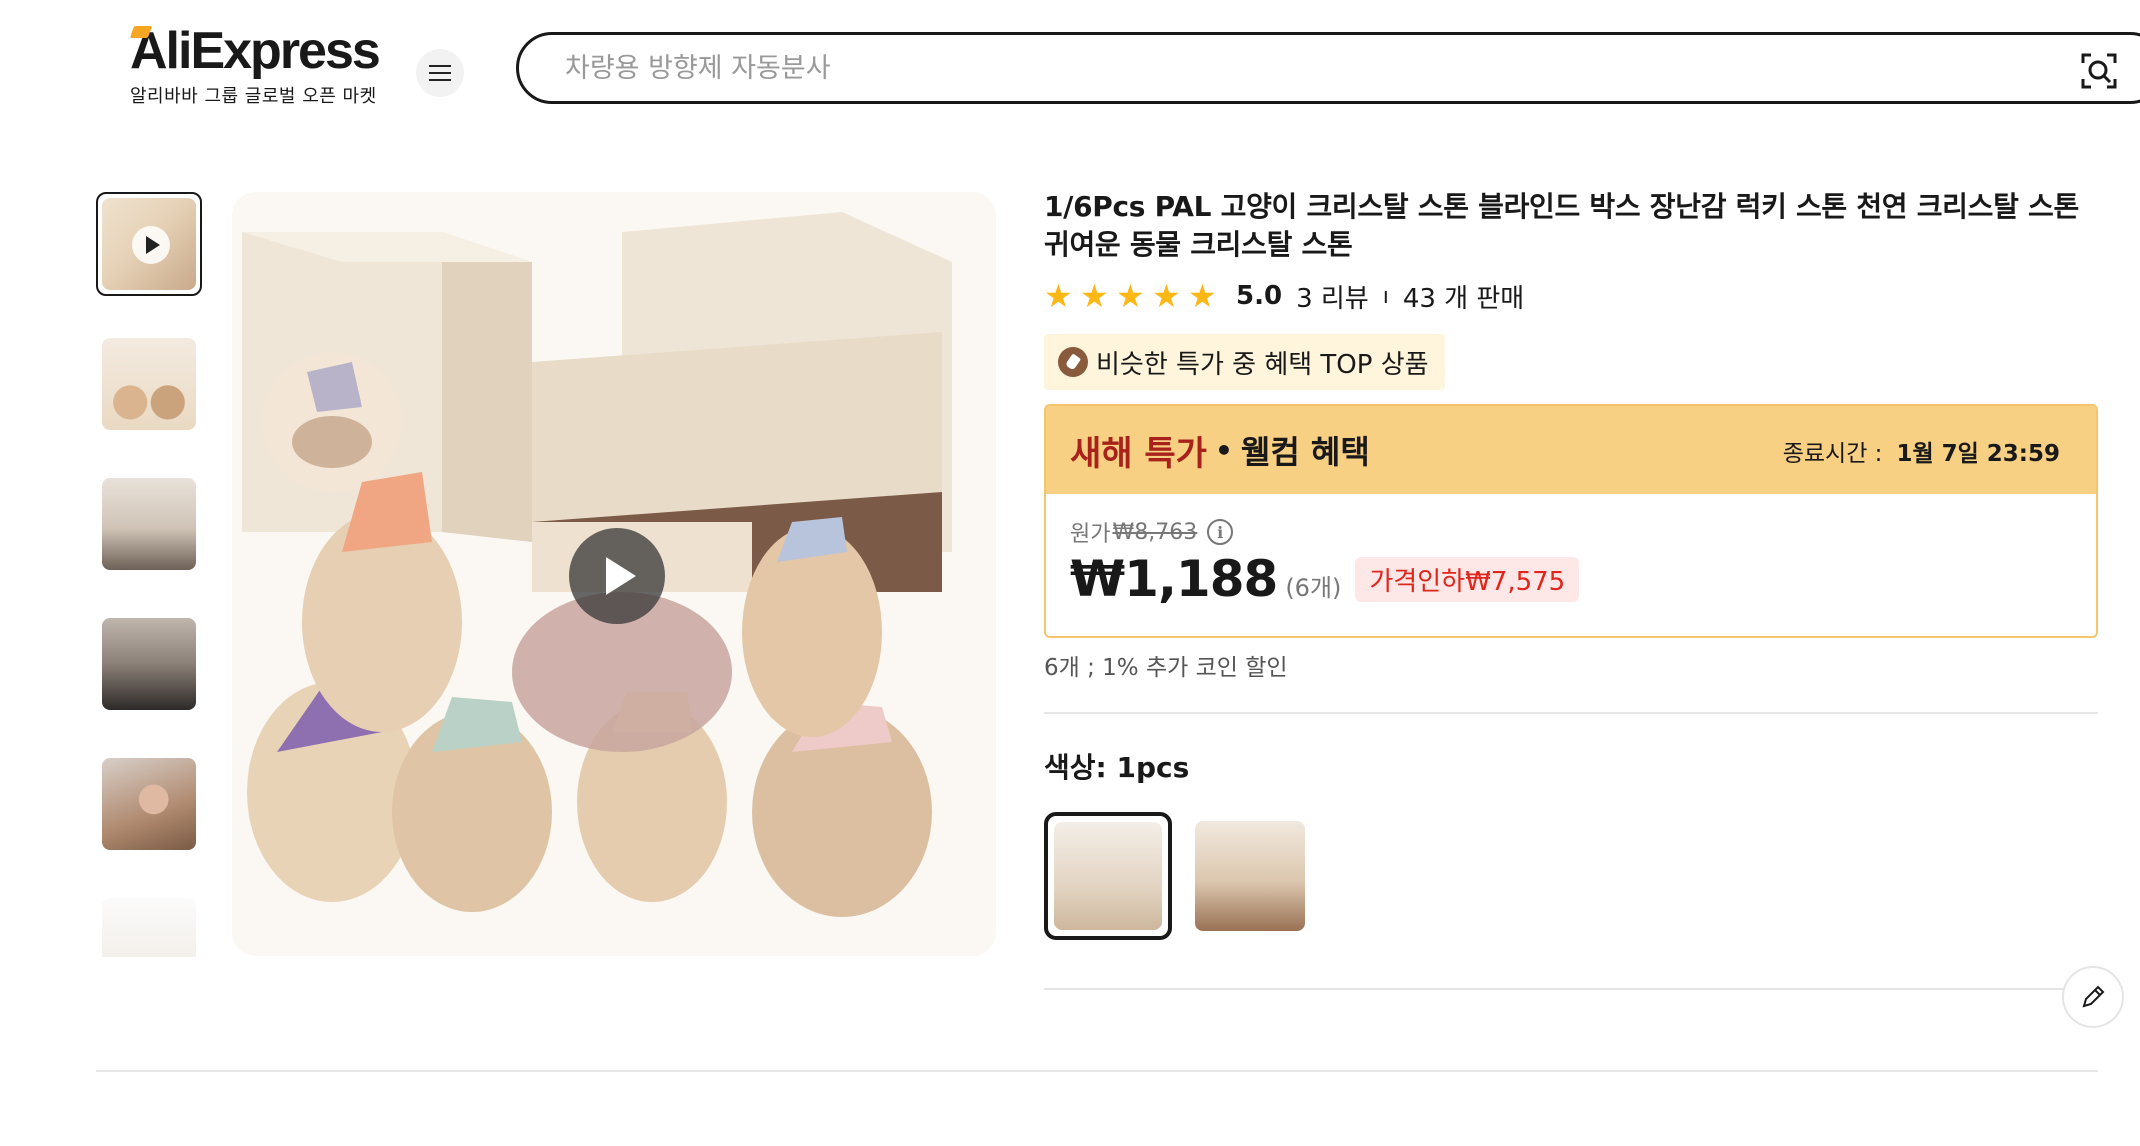  What do you see at coordinates (1385, 296) in the screenshot?
I see `separator: ı` at bounding box center [1385, 296].